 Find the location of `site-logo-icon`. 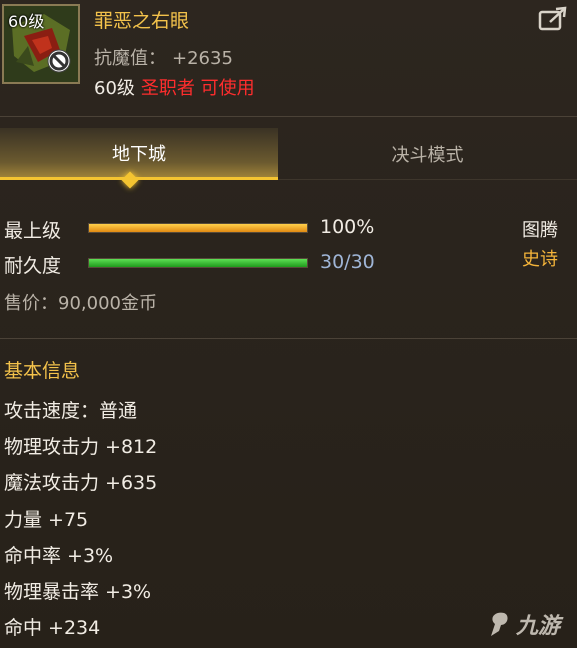

site-logo-icon is located at coordinates (499, 624).